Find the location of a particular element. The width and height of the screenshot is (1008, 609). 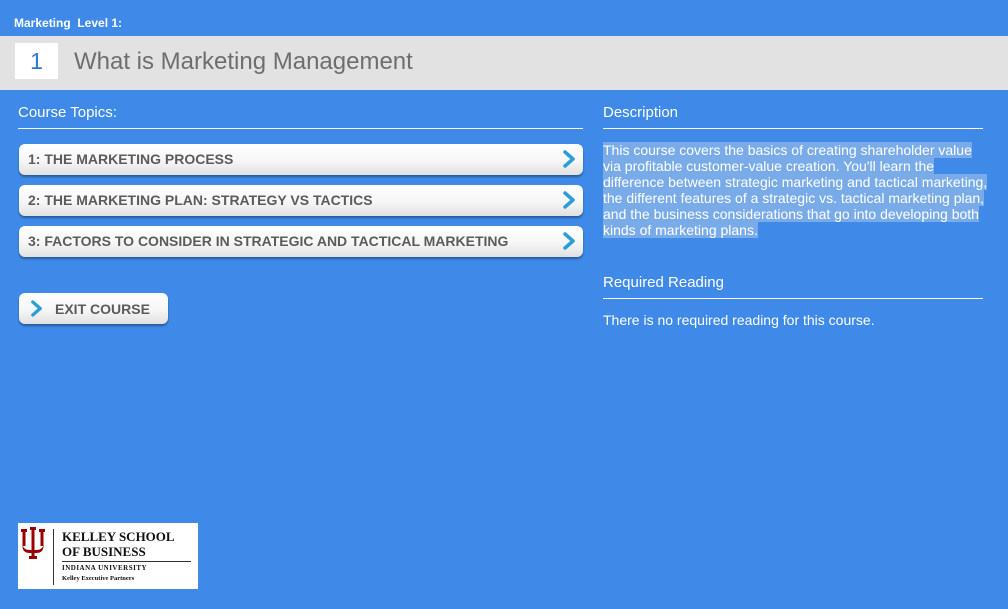

required-reading-heading: Required Reading is located at coordinates (793, 286).